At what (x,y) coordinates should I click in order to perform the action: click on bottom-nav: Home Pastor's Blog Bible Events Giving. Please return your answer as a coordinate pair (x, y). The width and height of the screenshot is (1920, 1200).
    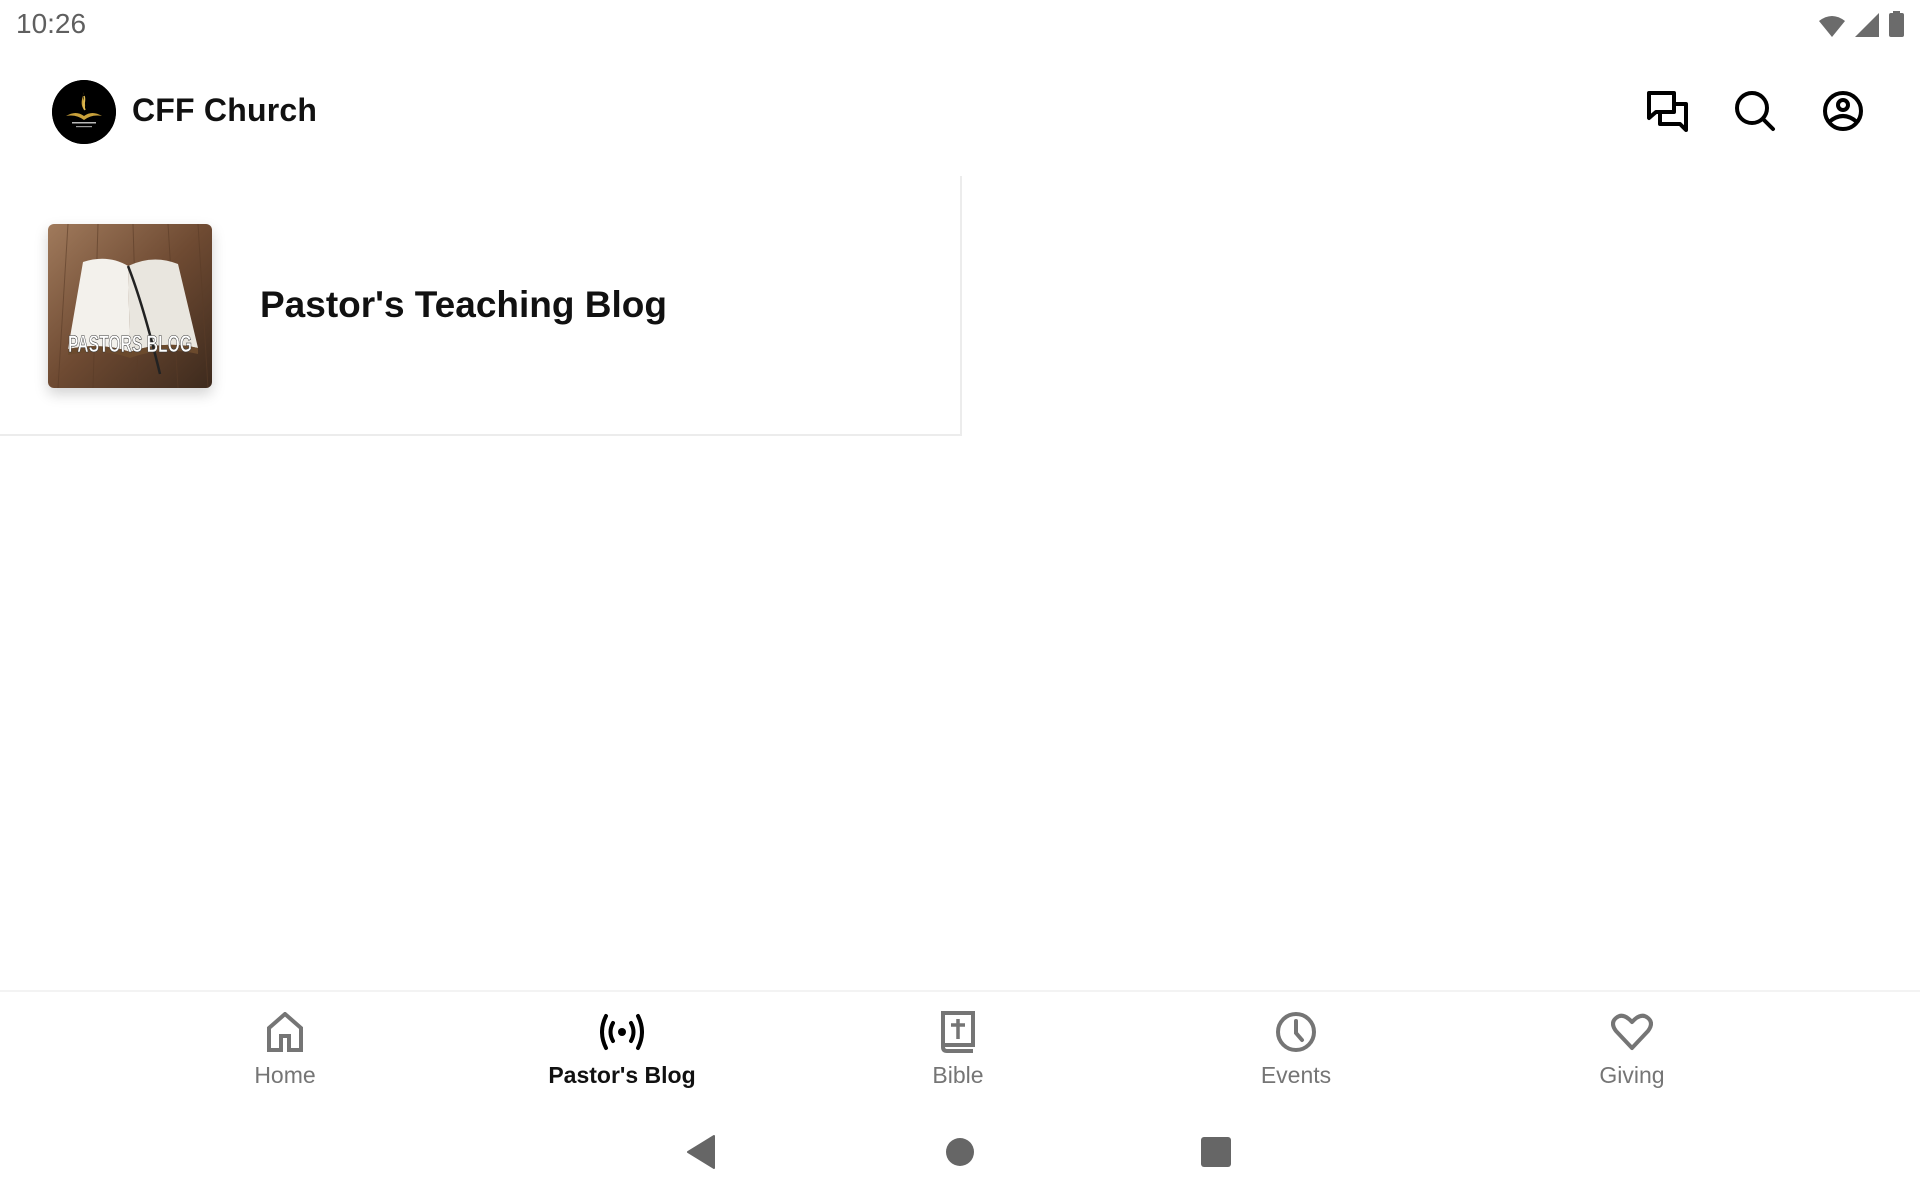
    Looking at the image, I should click on (960, 1044).